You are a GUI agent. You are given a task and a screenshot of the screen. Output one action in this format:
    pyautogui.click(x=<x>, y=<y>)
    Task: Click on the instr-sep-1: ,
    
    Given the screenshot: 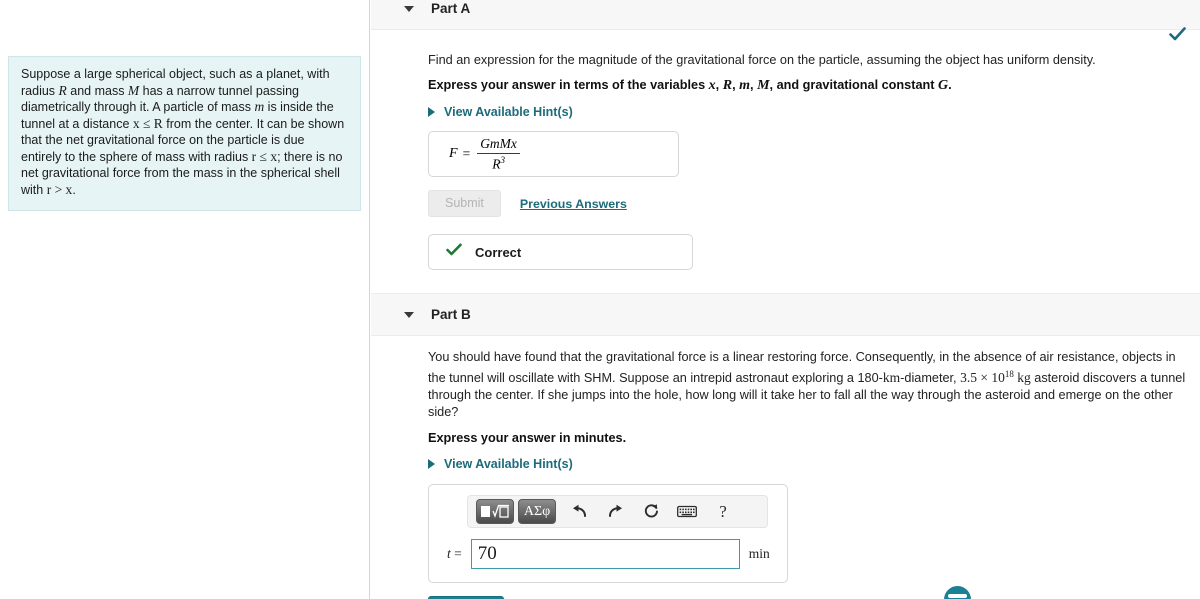 What is the action you would take?
    pyautogui.click(x=719, y=85)
    